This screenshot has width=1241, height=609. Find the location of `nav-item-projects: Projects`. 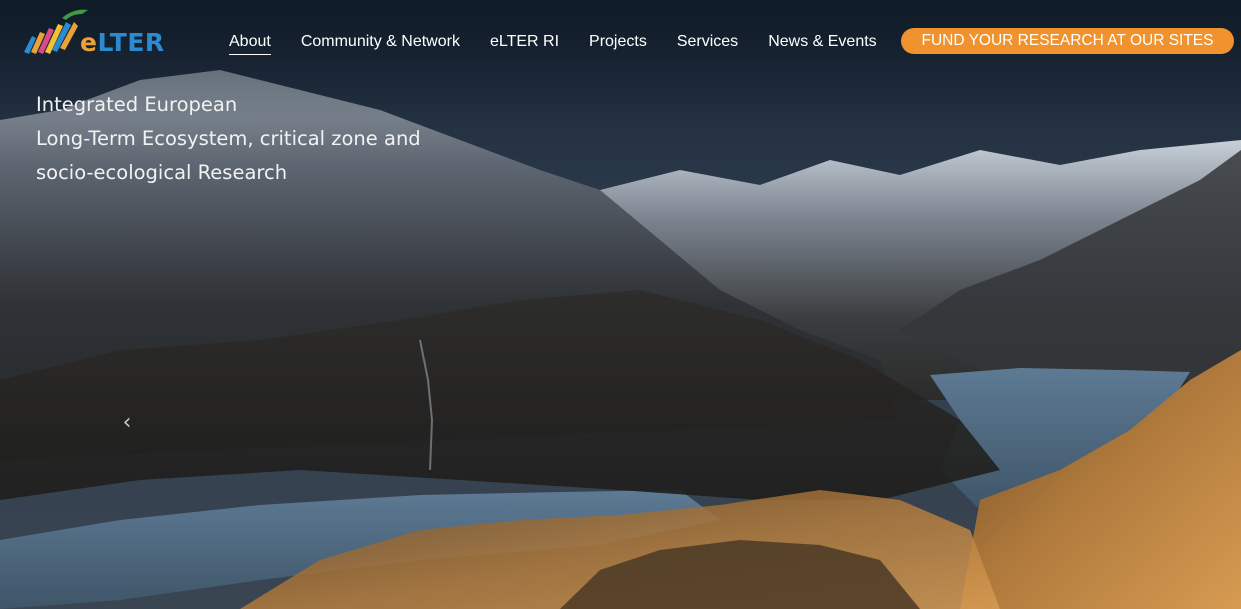

nav-item-projects: Projects is located at coordinates (618, 42).